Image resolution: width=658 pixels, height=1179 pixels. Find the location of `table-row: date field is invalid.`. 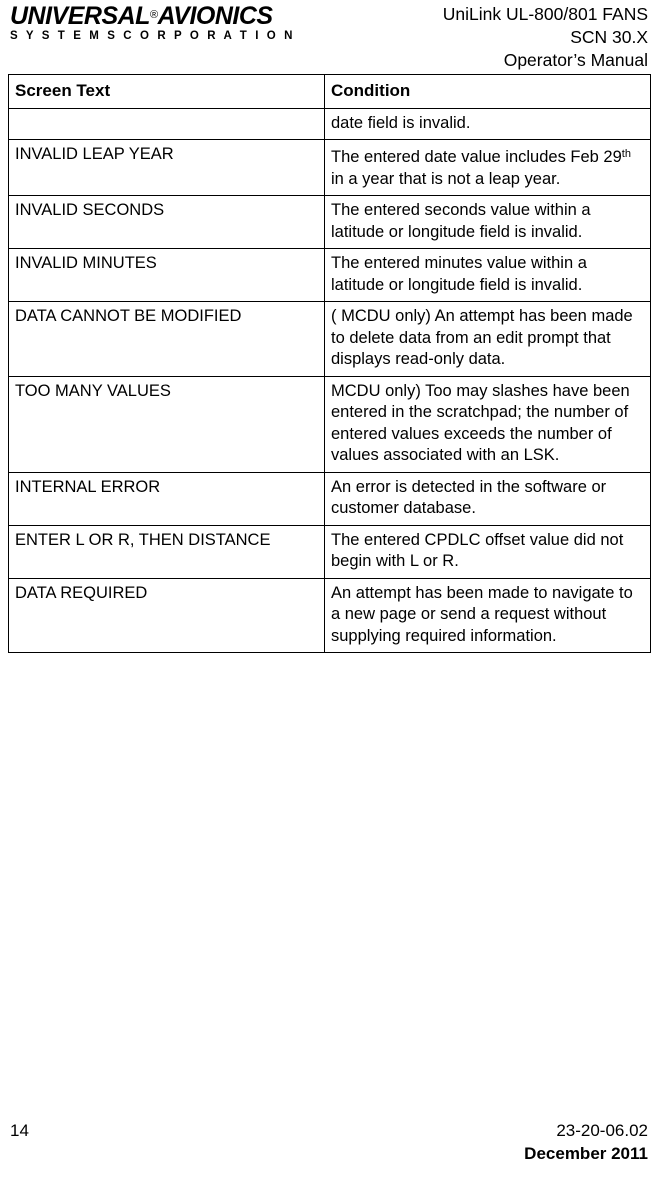

table-row: date field is invalid. is located at coordinates (329, 123).